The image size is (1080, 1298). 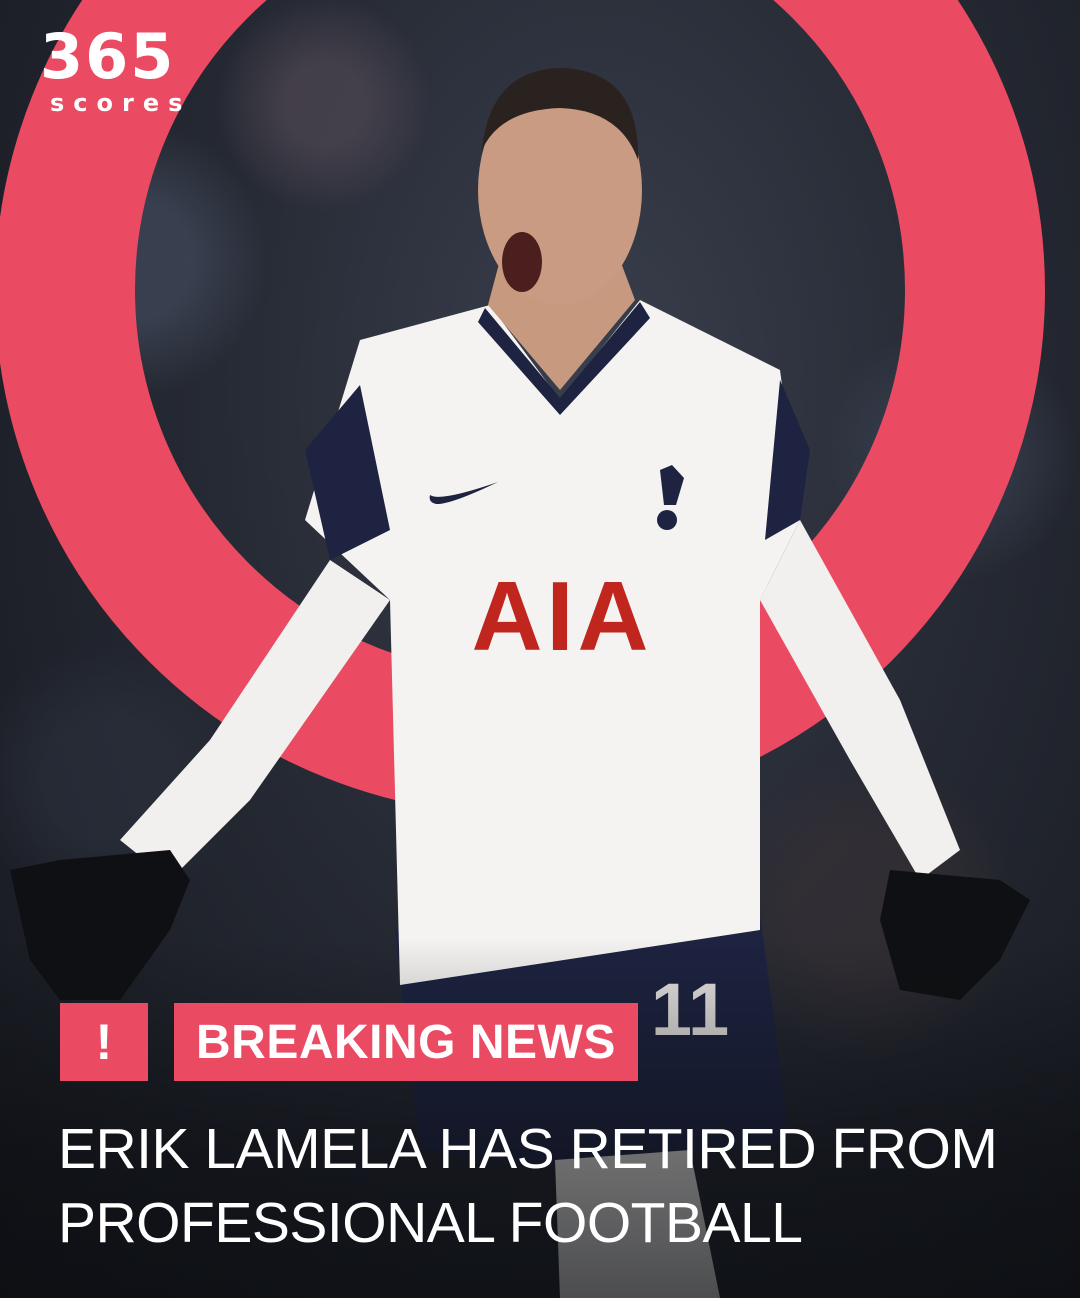 What do you see at coordinates (562, 616) in the screenshot?
I see `shirt-sponsor: AIA` at bounding box center [562, 616].